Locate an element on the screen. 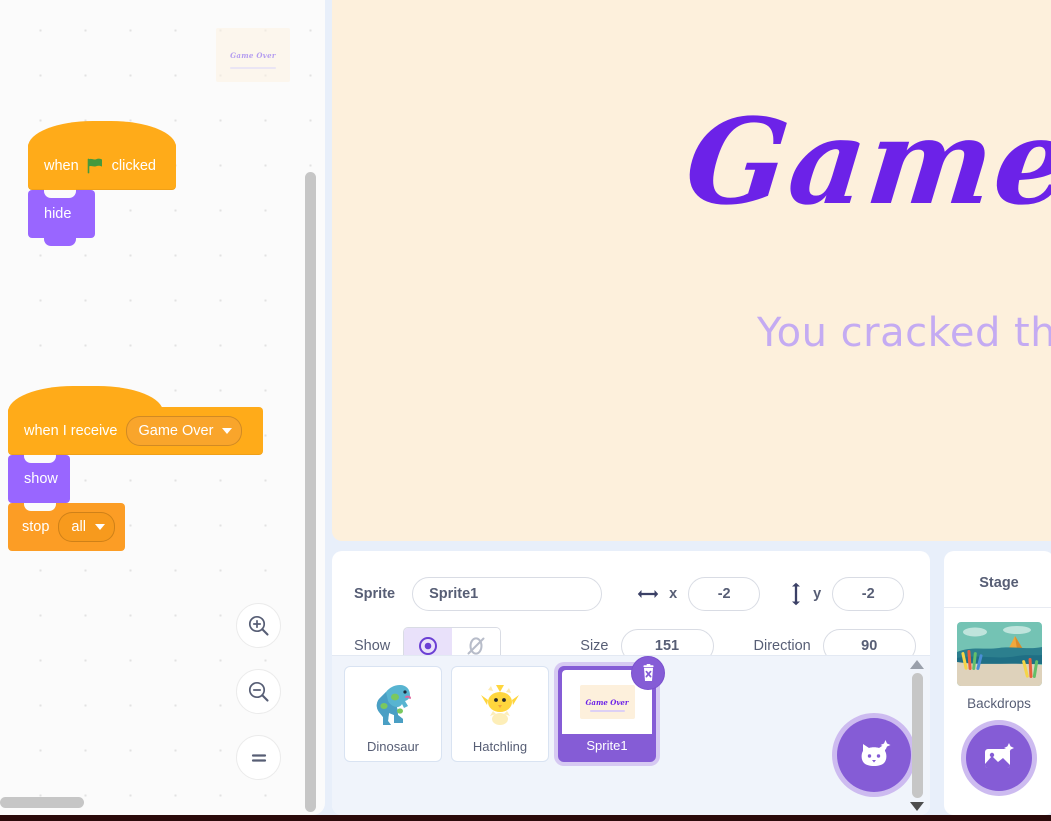 This screenshot has height=821, width=1051. direction-label: Direction is located at coordinates (782, 646).